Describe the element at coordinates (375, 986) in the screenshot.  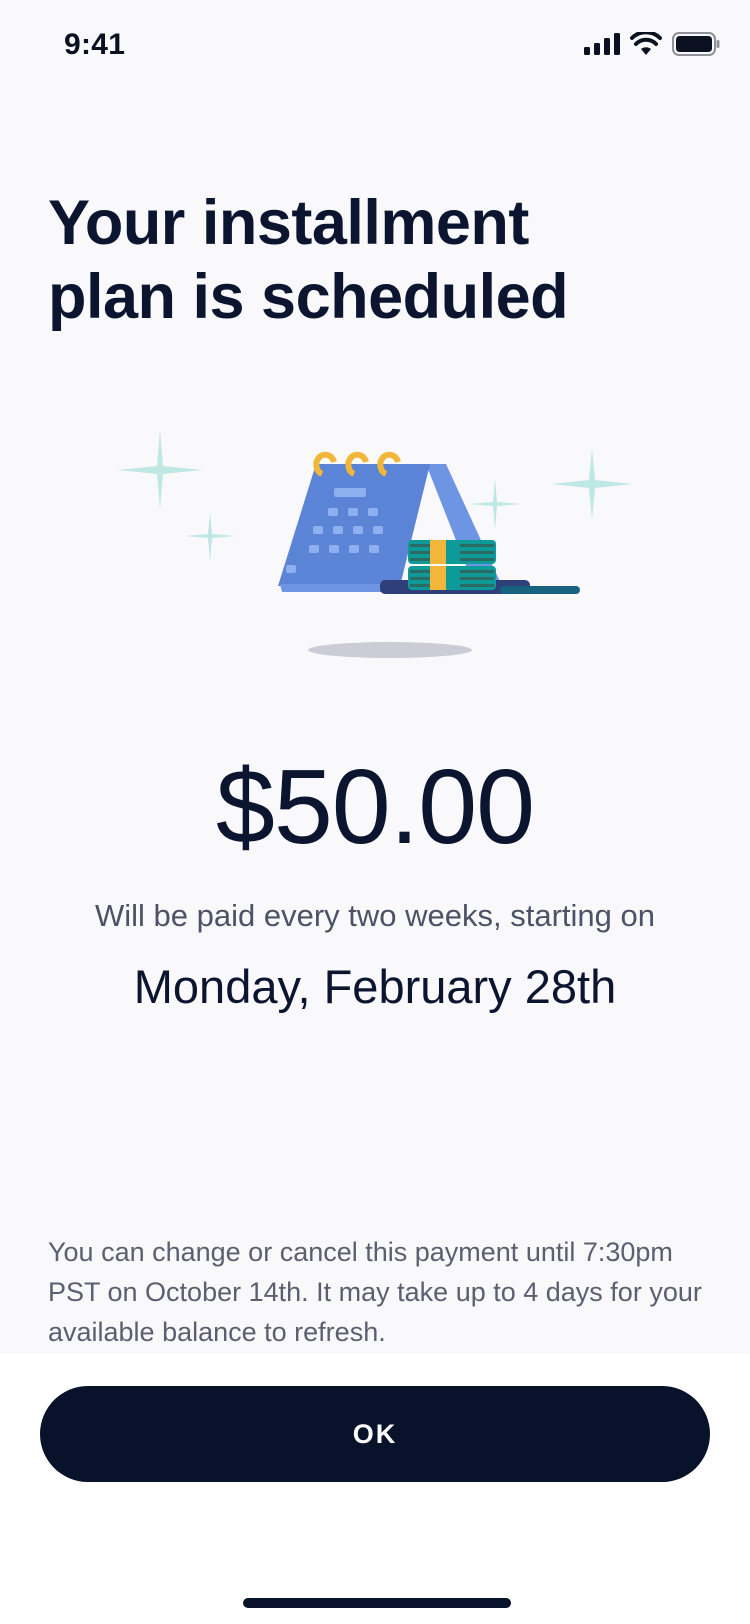
I see `payment-start-date: Monday, February 28th` at that location.